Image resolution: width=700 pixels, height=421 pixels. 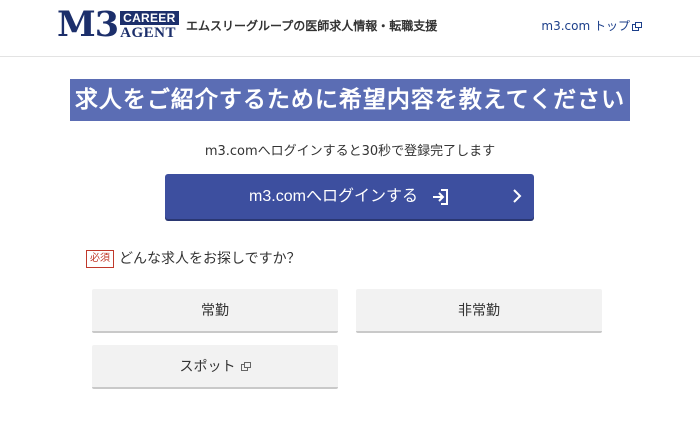 I want to click on logo-wordmark: CAREER AGENT, so click(x=149, y=26).